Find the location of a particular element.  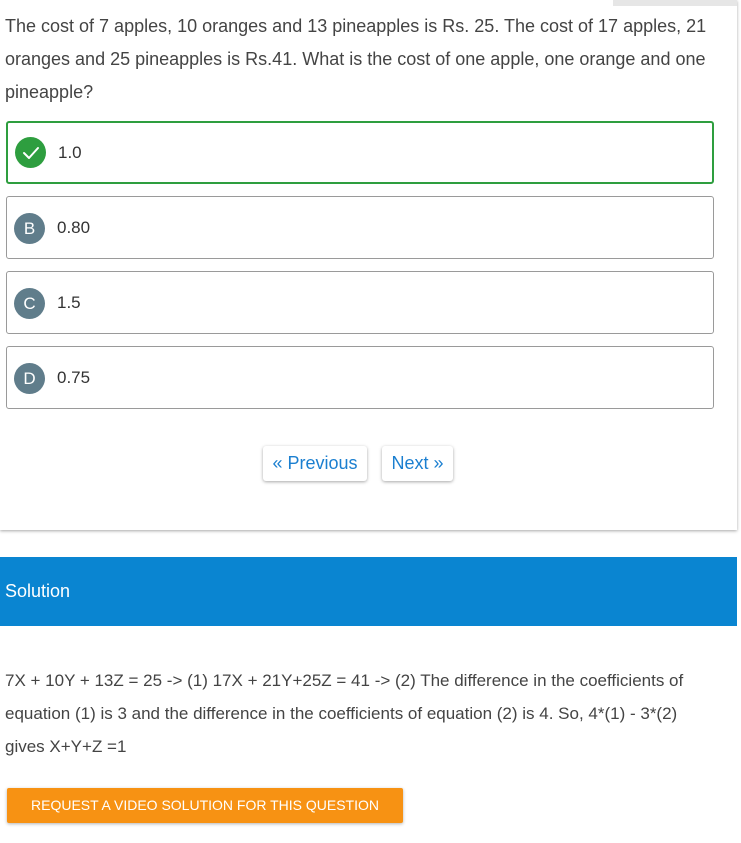

next-button: Next » is located at coordinates (417, 463).